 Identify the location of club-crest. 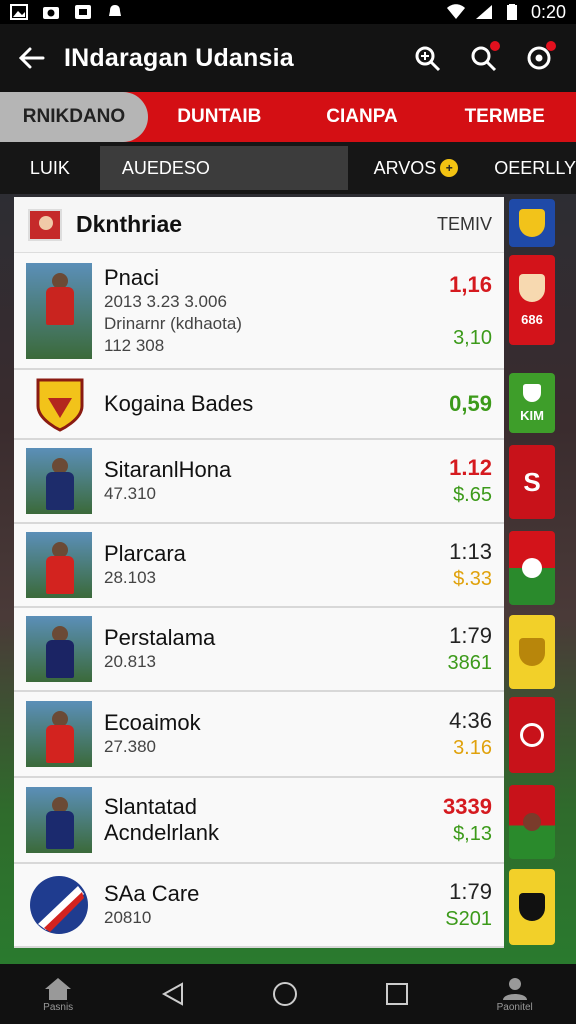
(60, 404).